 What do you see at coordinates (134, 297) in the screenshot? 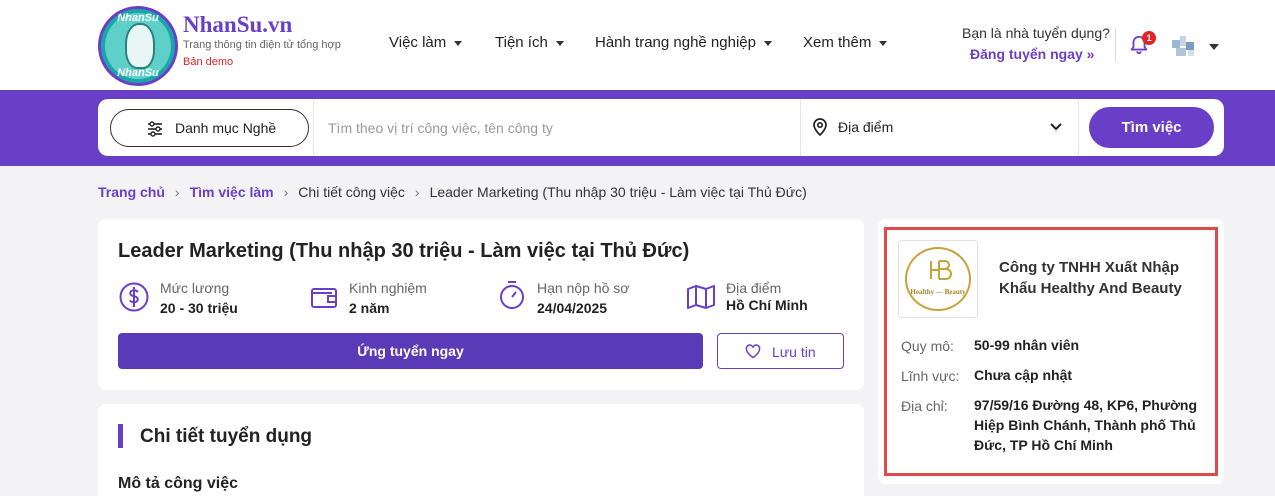
I see `dollar-icon` at bounding box center [134, 297].